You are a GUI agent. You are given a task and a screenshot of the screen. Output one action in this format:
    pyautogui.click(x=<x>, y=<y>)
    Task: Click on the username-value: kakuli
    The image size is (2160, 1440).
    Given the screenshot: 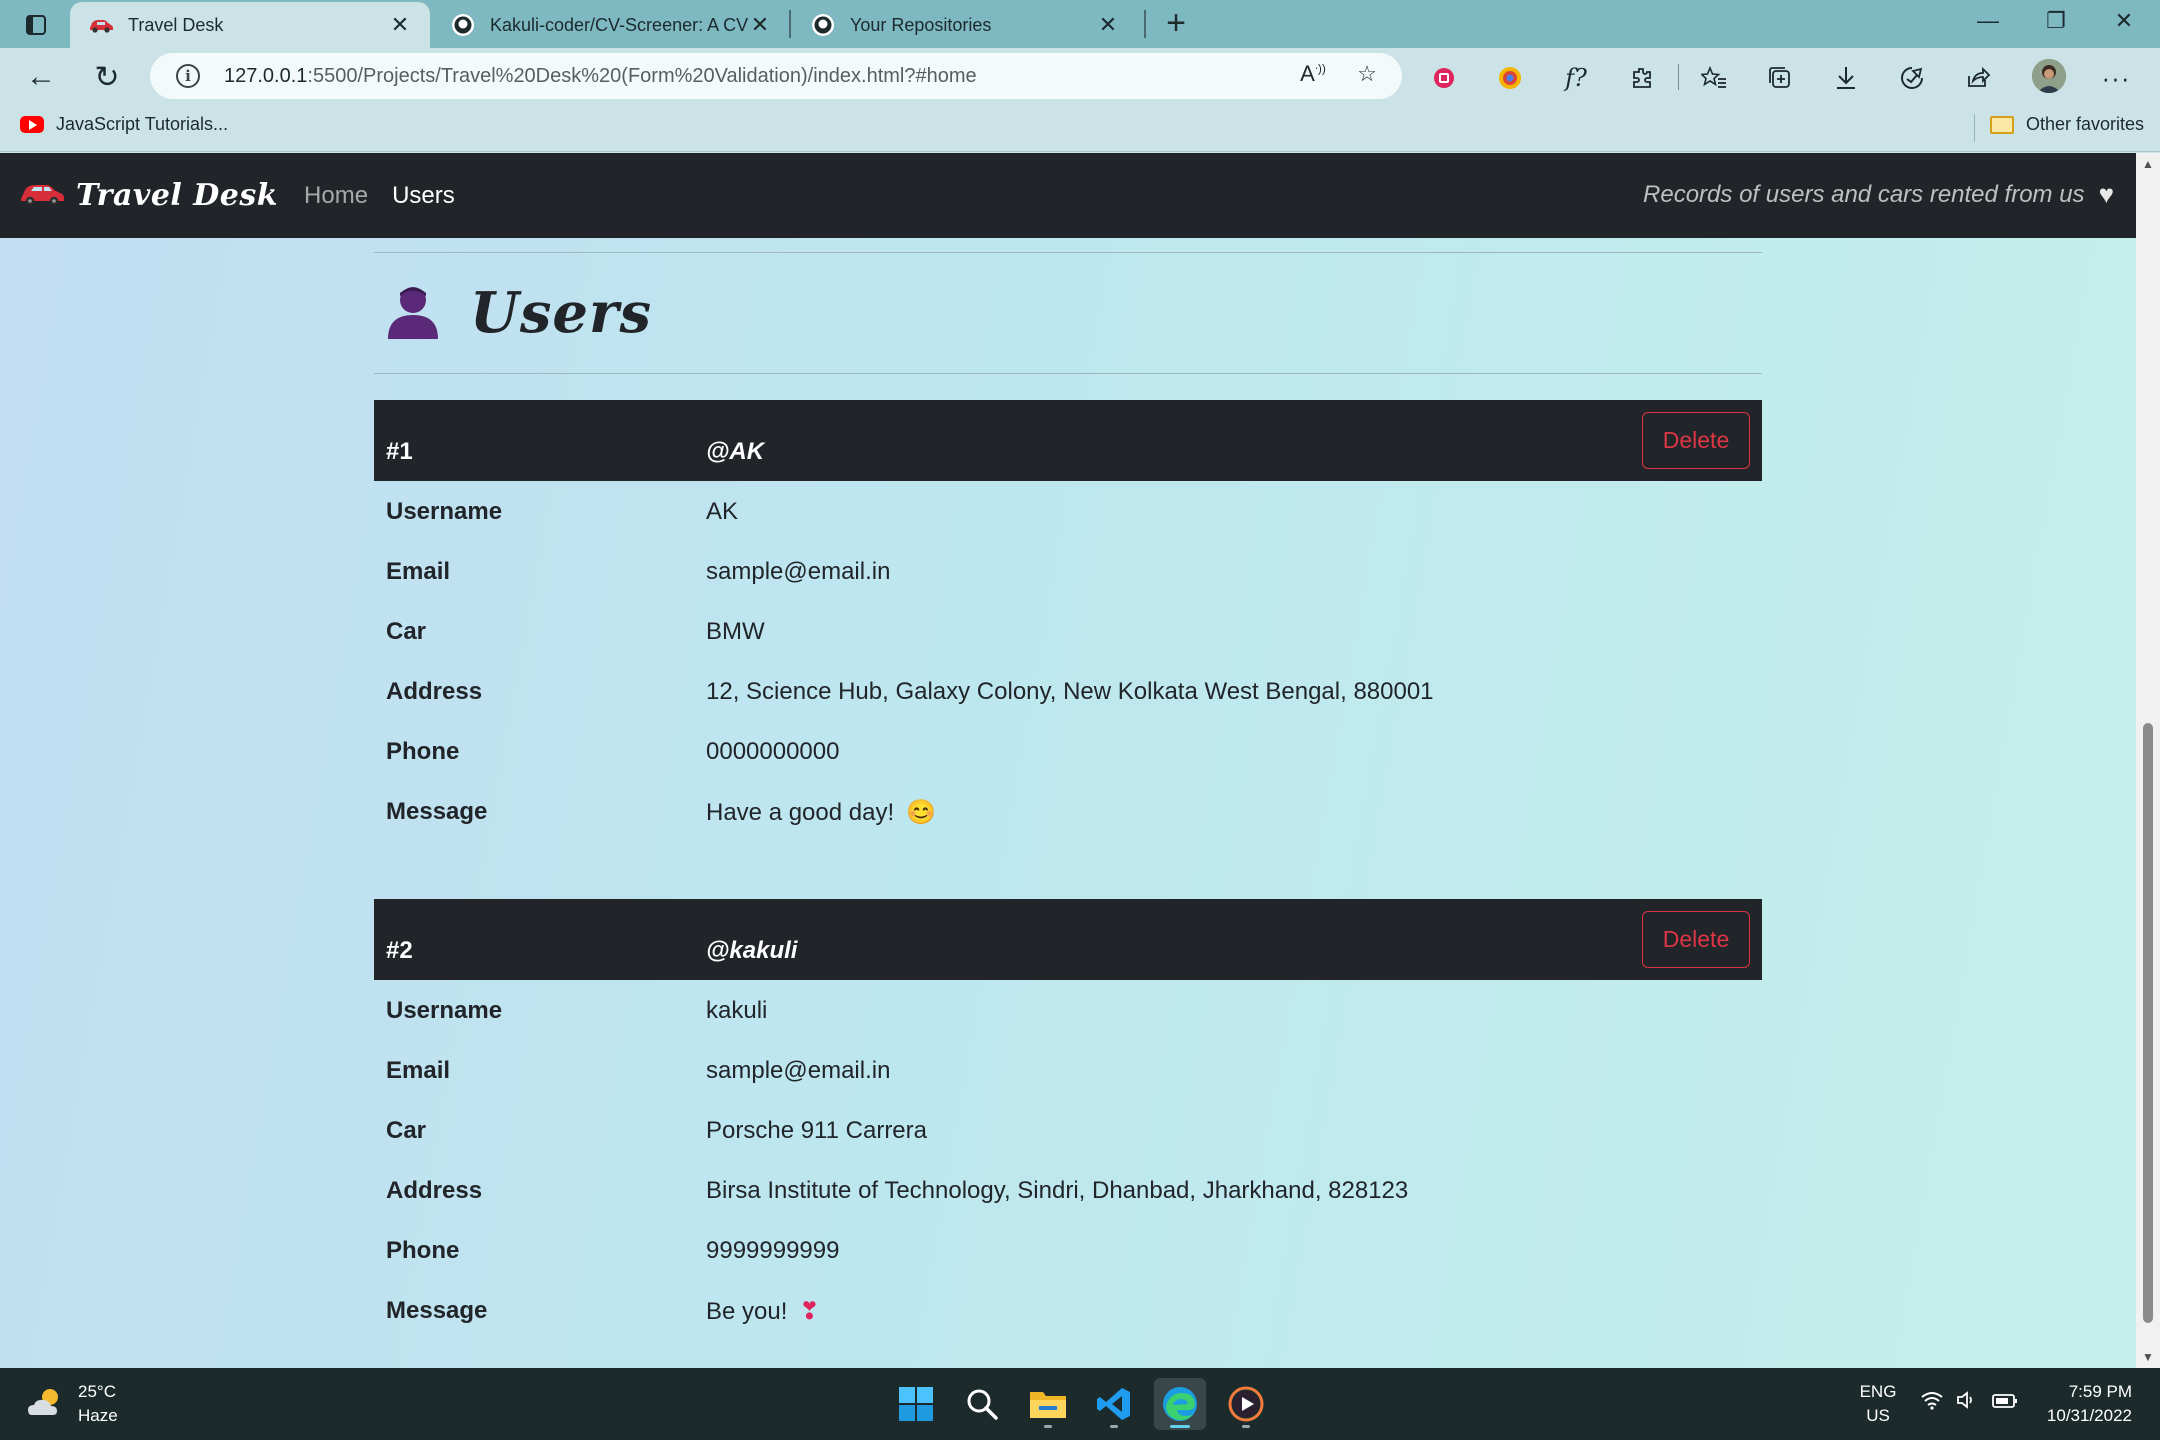 What is the action you would take?
    pyautogui.click(x=737, y=1010)
    